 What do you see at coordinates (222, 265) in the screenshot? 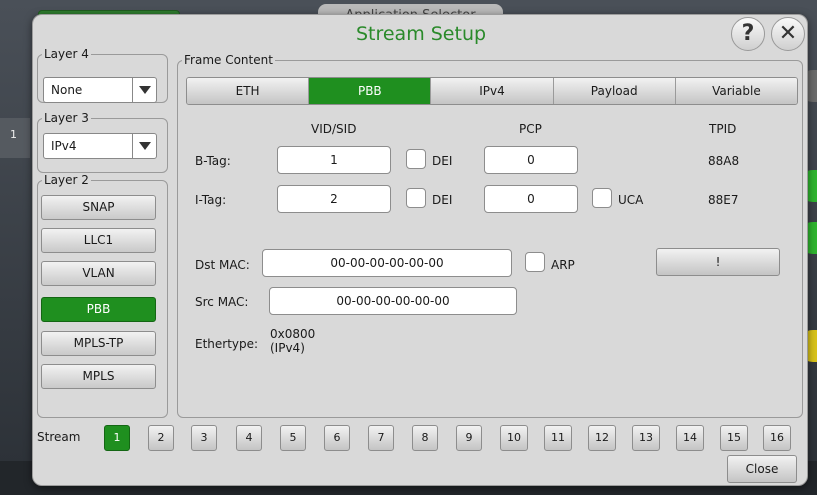
I see `dst-mac-label: Dst MAC:` at bounding box center [222, 265].